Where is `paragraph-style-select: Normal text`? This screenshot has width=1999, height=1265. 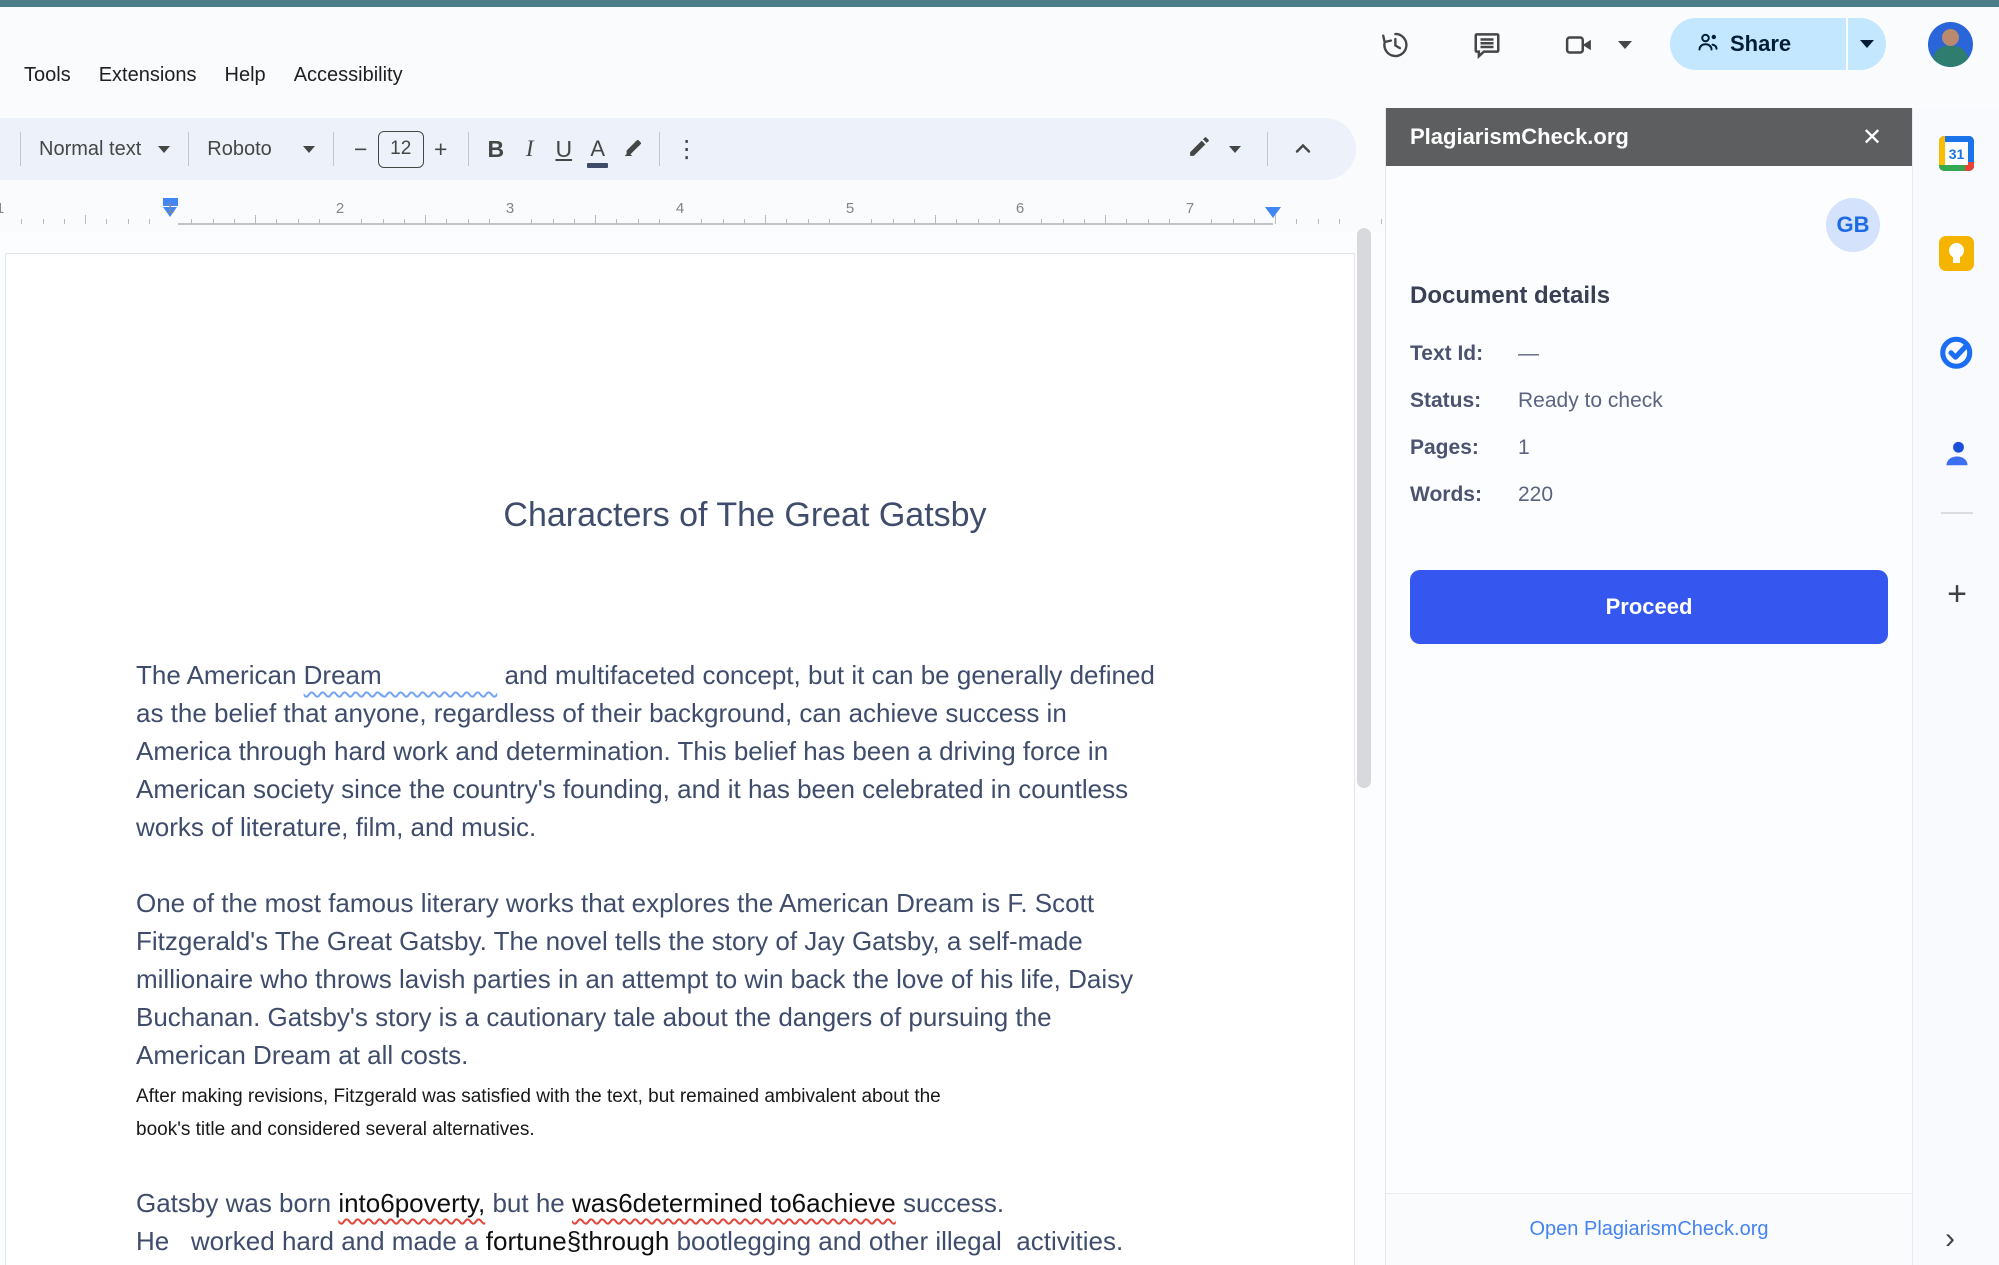
paragraph-style-select: Normal text is located at coordinates (104, 149).